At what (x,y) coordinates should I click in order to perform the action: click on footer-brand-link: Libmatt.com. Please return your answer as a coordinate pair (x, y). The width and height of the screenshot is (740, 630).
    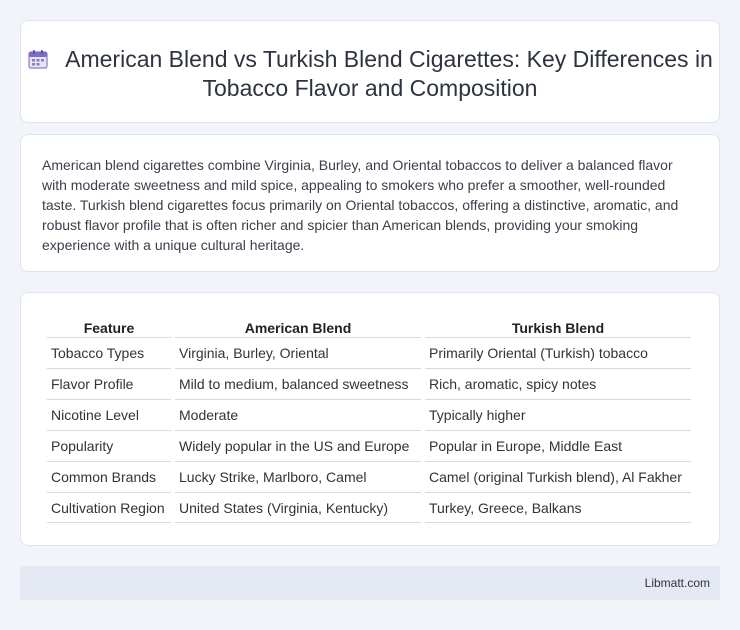
    Looking at the image, I should click on (677, 583).